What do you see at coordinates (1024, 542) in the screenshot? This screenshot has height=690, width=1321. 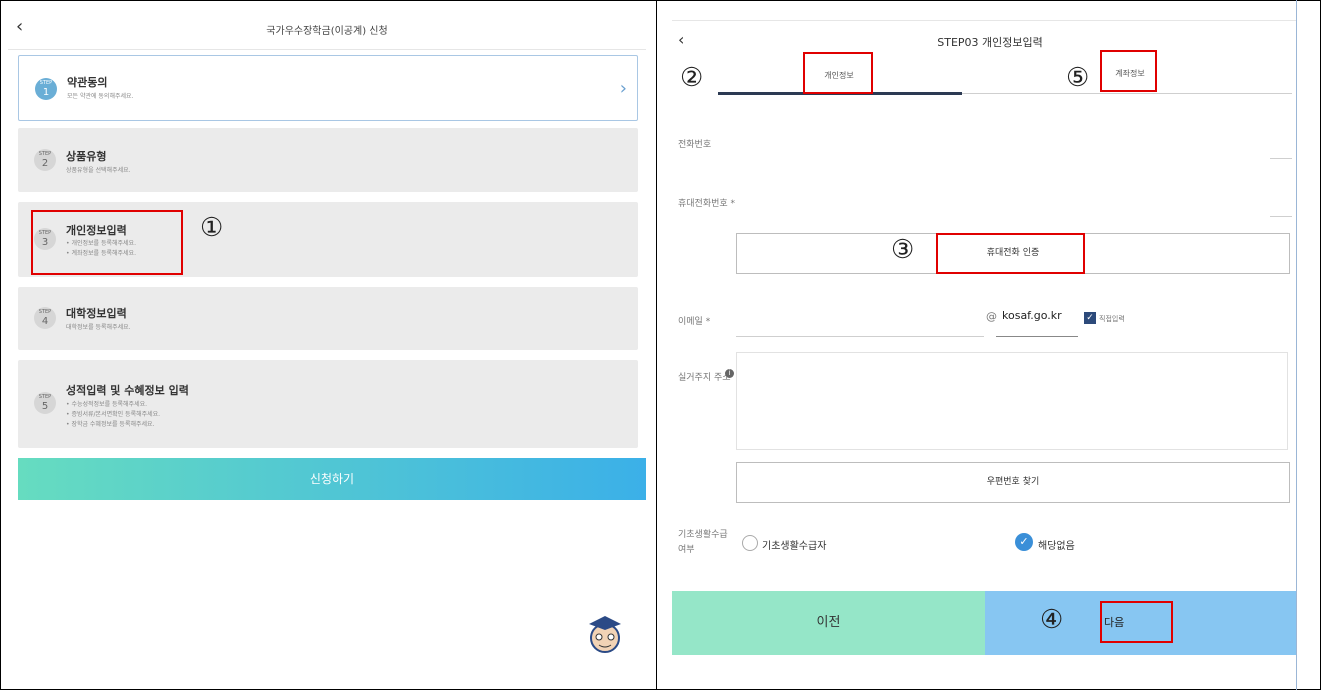 I see `radio-not-applicable: ✓` at bounding box center [1024, 542].